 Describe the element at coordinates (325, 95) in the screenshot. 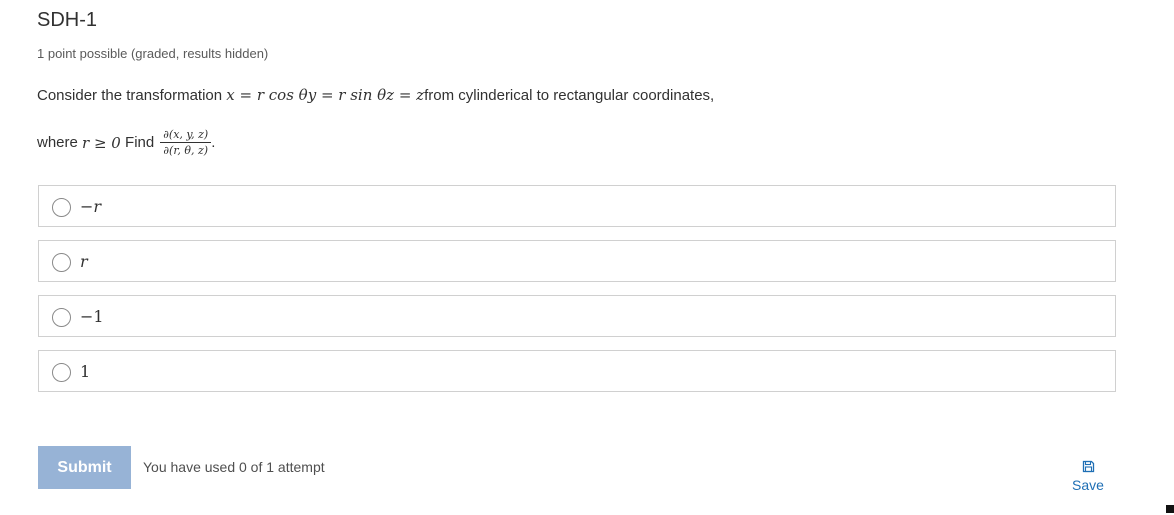

I see `transformation-math: x = r cos θy = r sin θz = z` at that location.